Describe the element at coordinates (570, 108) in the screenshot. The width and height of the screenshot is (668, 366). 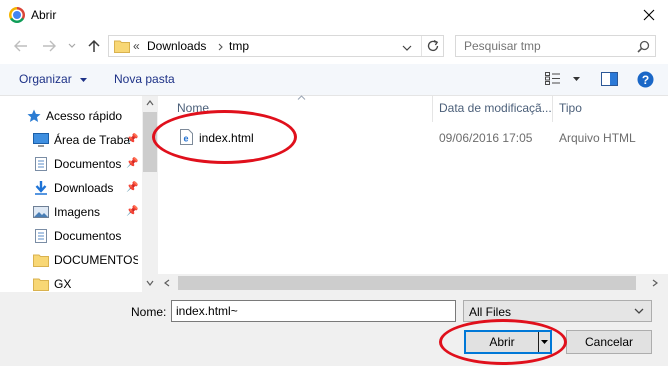
I see `column-header-type: Tipo` at that location.